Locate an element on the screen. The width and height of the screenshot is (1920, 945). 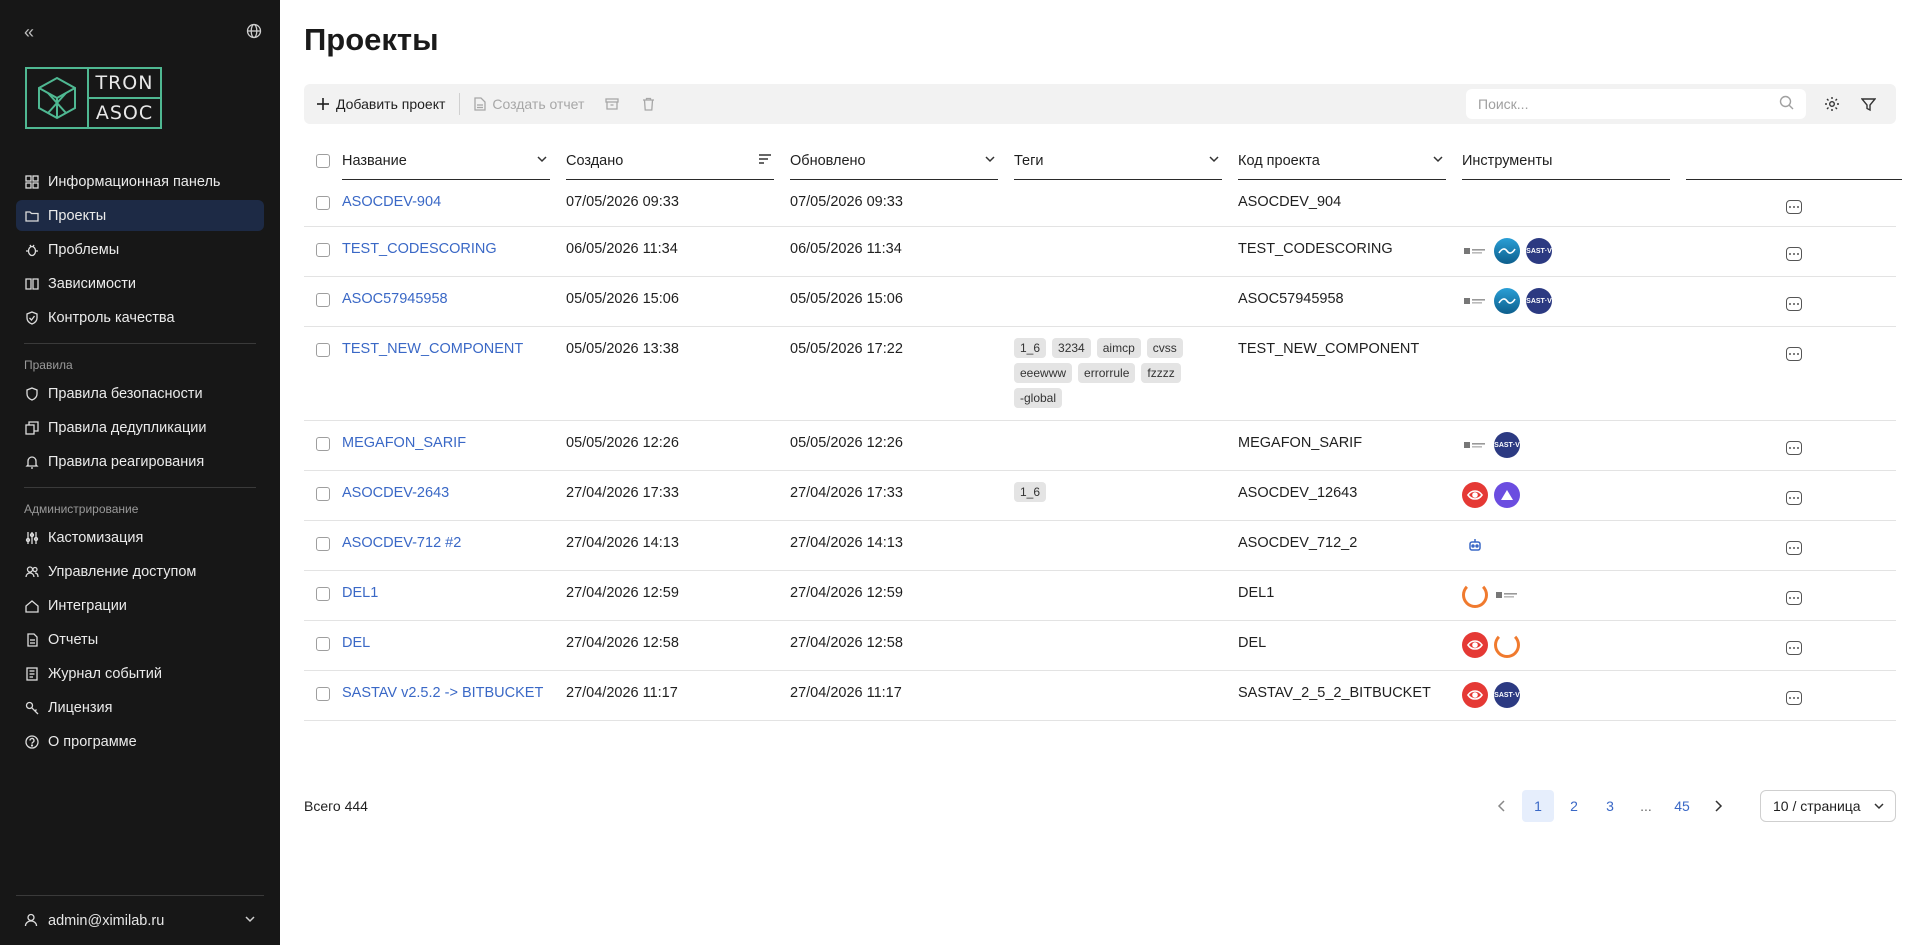
table-row: DEL 27/04/2026 12:58 27/04/2026 12:58 DEL is located at coordinates (1100, 646).